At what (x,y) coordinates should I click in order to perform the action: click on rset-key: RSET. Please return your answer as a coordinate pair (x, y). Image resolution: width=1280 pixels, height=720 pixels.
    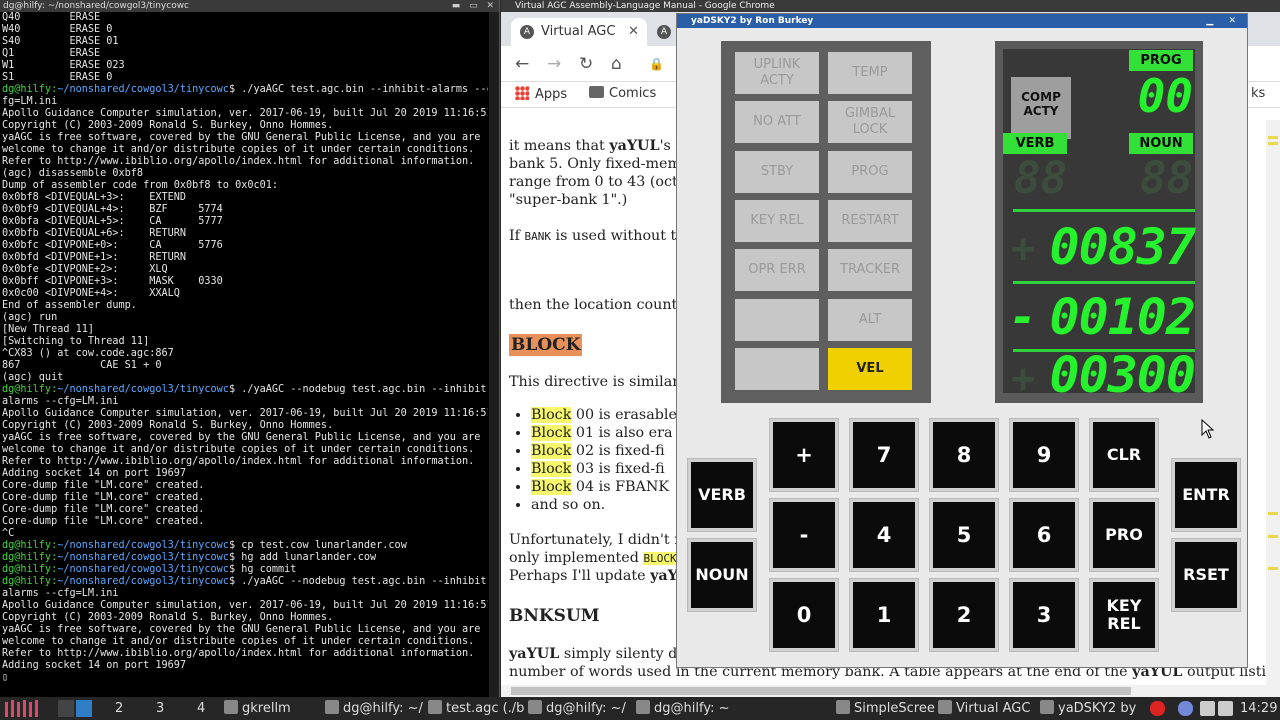
    Looking at the image, I should click on (1206, 575).